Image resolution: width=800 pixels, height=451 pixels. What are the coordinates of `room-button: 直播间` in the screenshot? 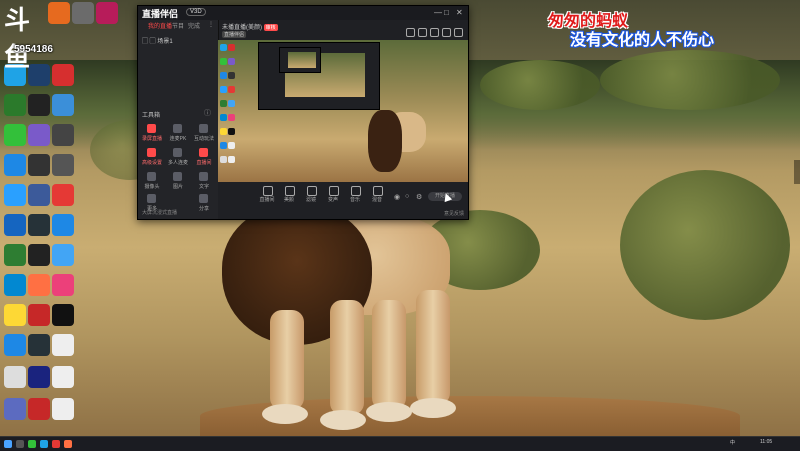 It's located at (267, 196).